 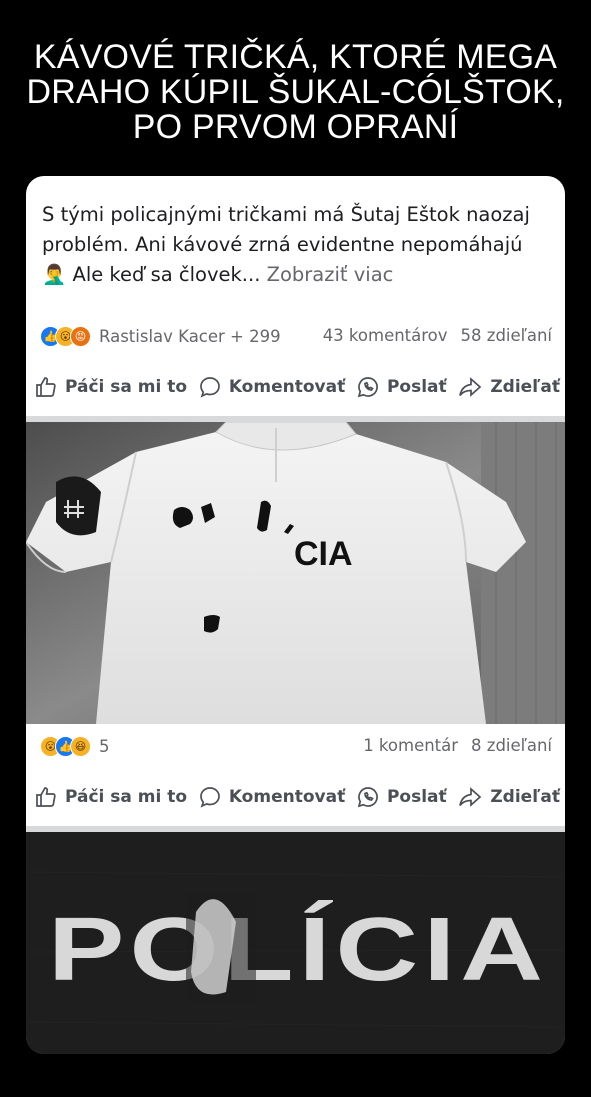 I want to click on photo-comments-count: 1 komentár, so click(x=410, y=745).